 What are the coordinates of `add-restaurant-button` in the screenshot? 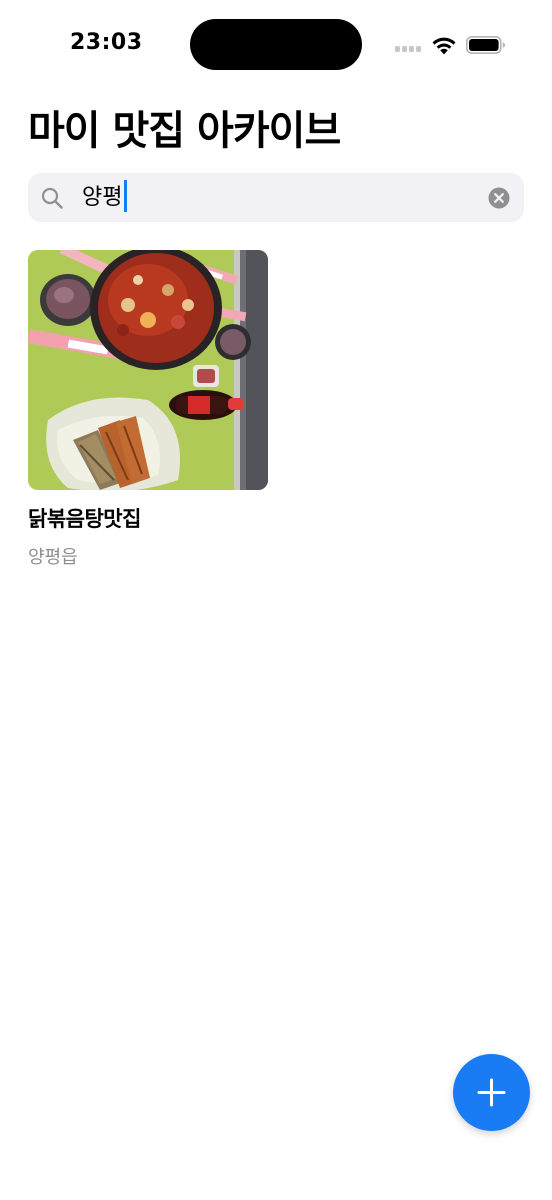 It's located at (491, 1092).